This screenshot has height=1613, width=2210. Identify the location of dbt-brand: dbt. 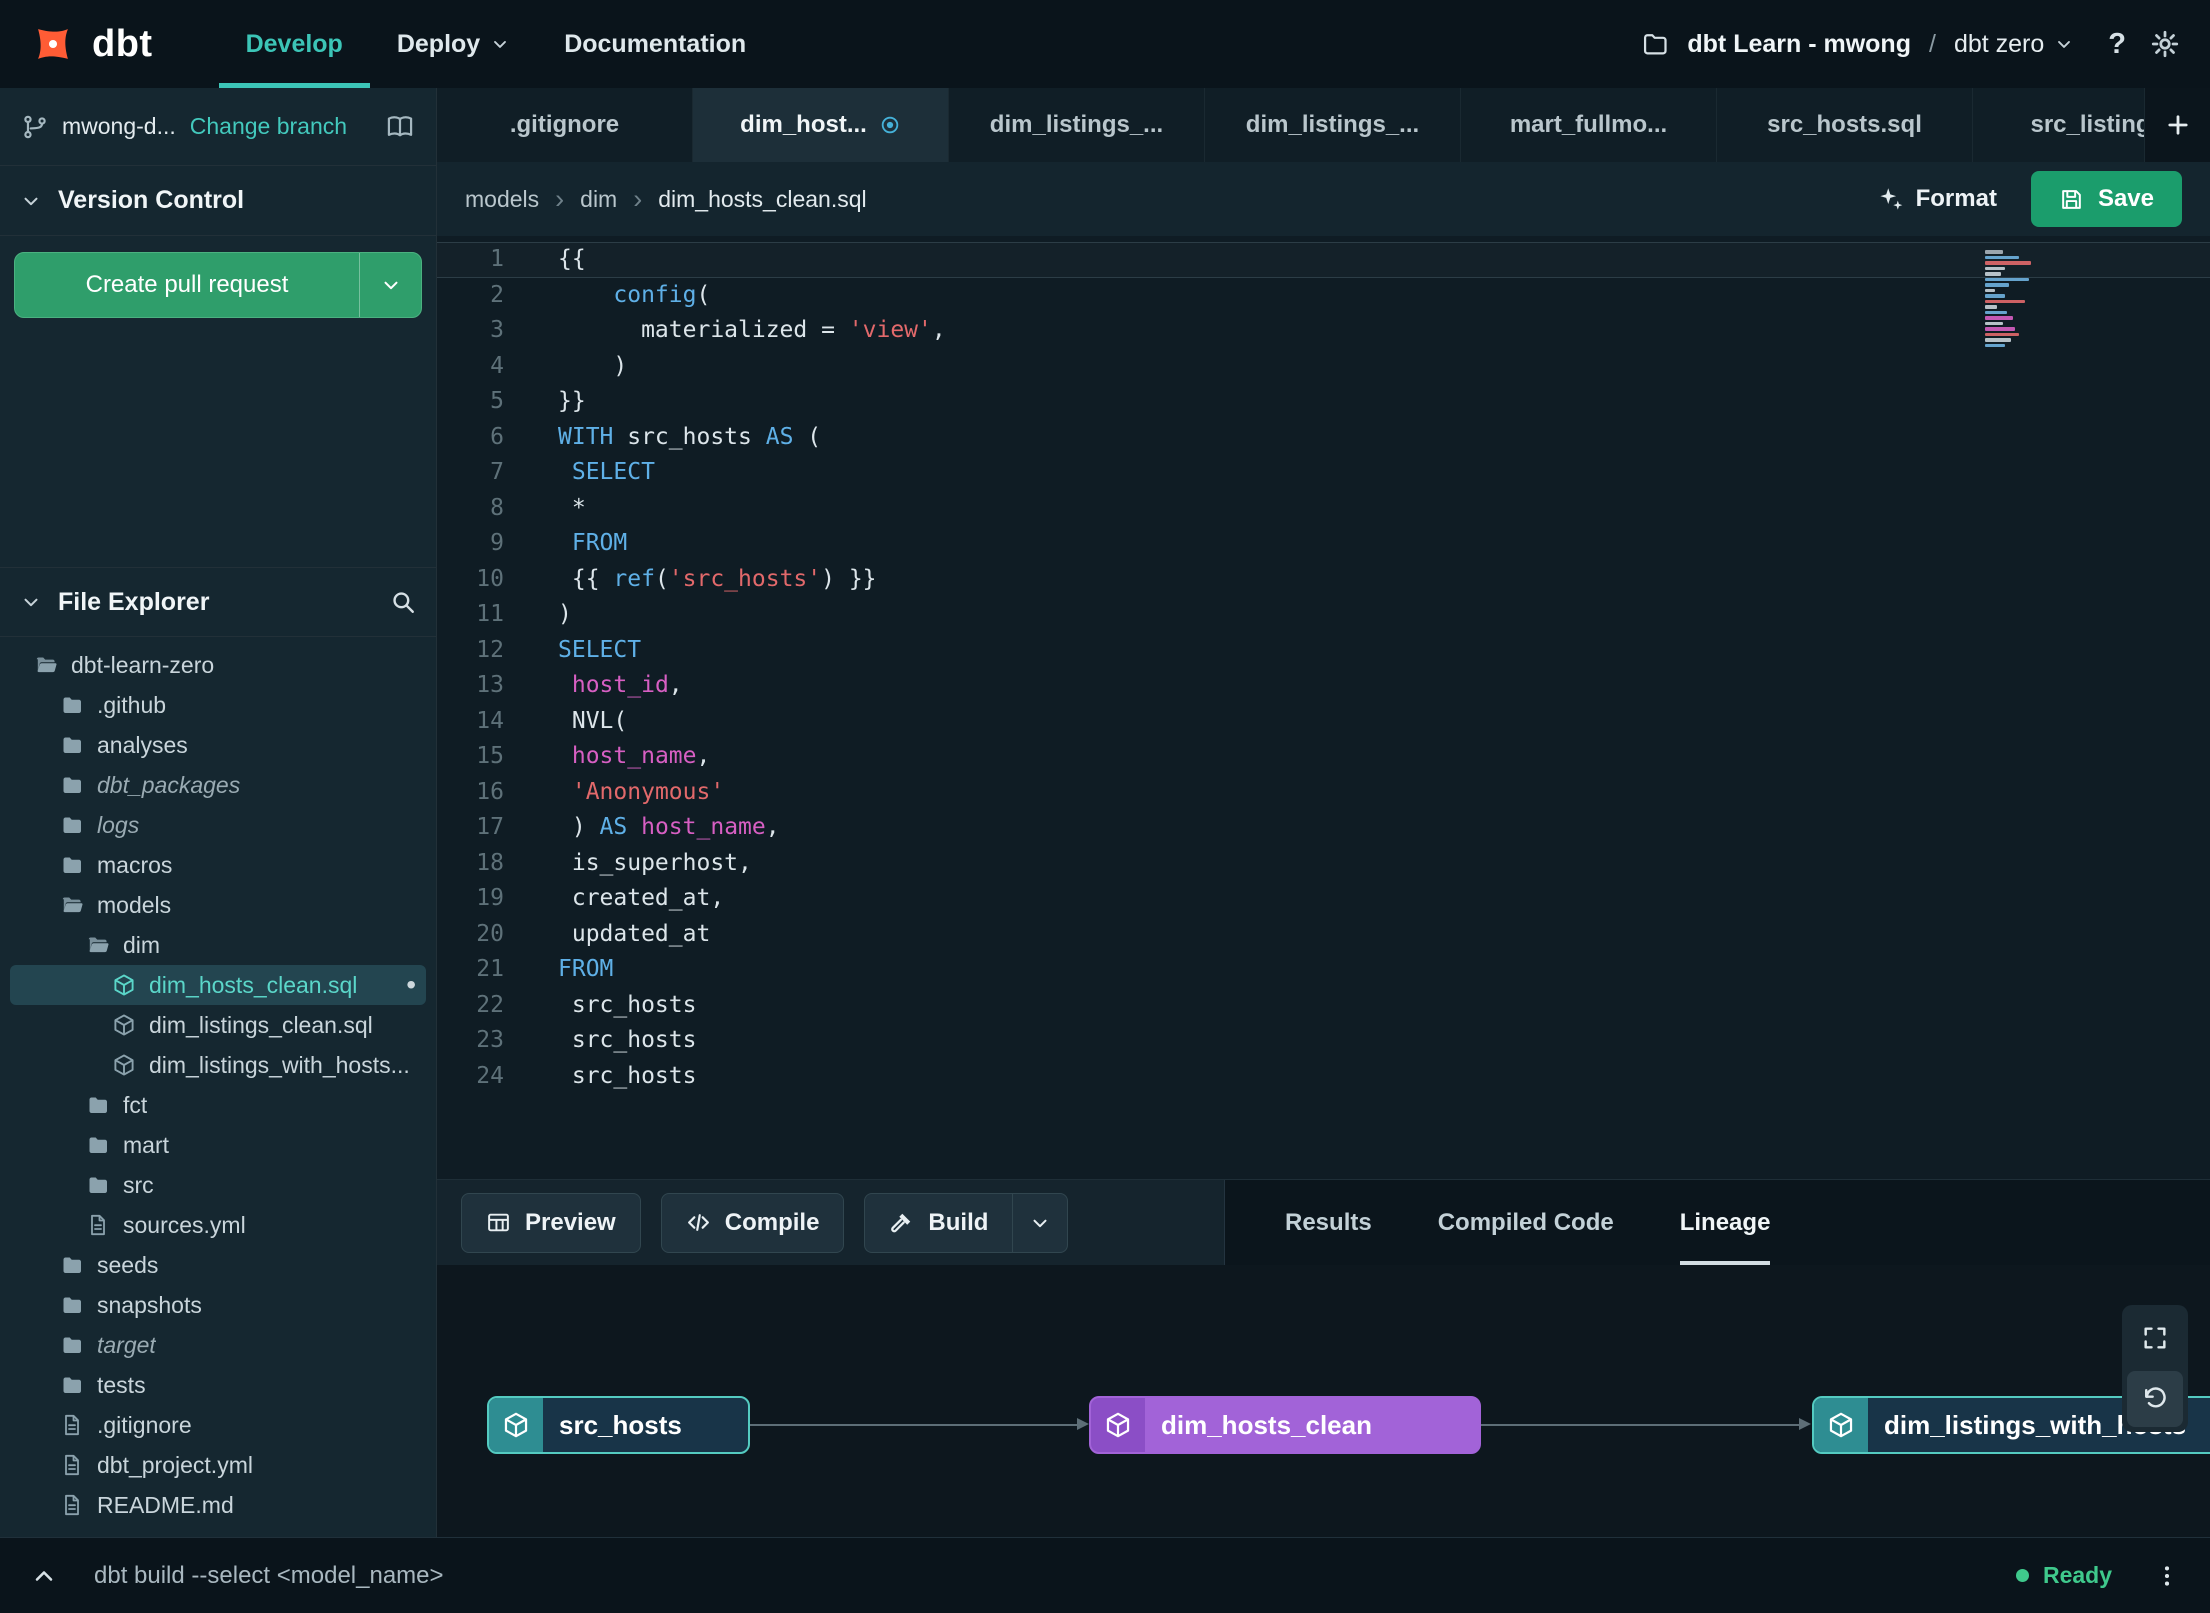
(91, 44).